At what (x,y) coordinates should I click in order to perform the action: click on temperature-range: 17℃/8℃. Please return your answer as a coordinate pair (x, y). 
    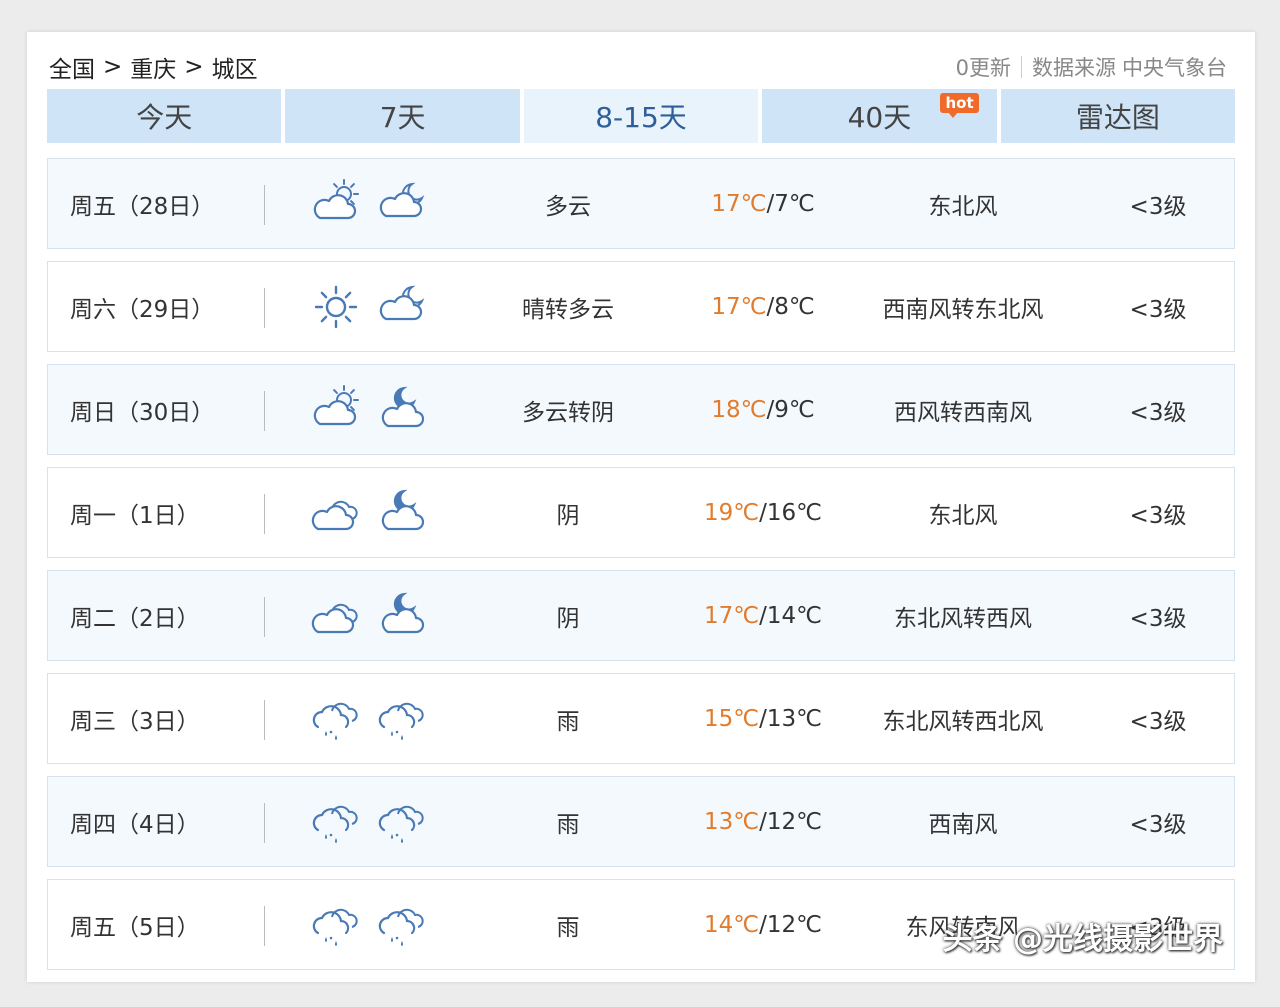
    Looking at the image, I should click on (763, 306).